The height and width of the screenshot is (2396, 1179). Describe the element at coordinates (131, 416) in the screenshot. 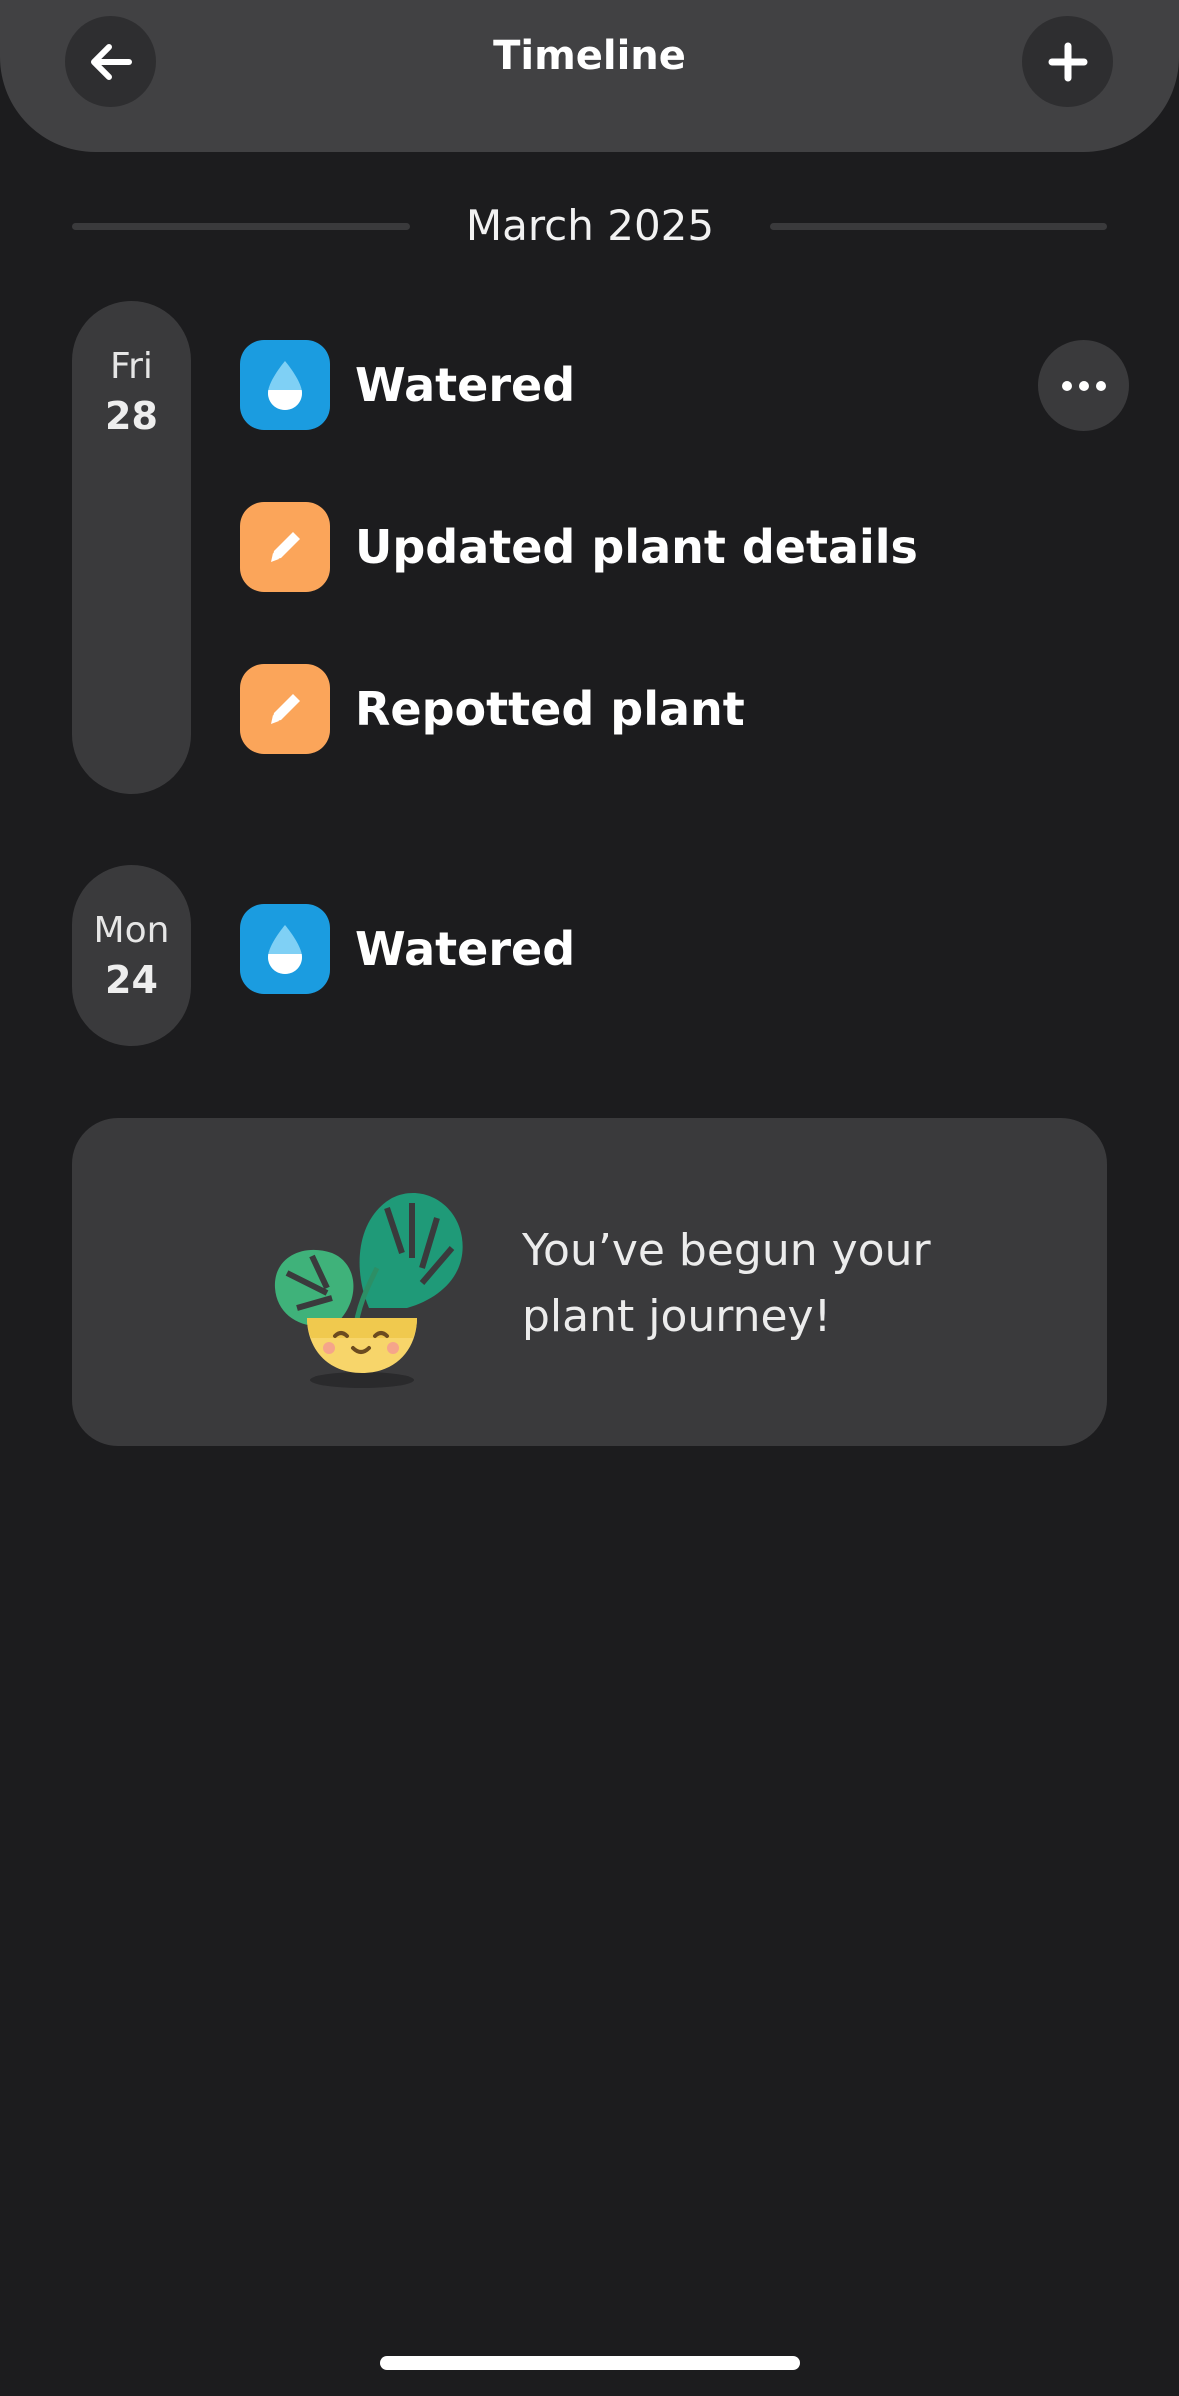

I see `day-number: 28` at that location.